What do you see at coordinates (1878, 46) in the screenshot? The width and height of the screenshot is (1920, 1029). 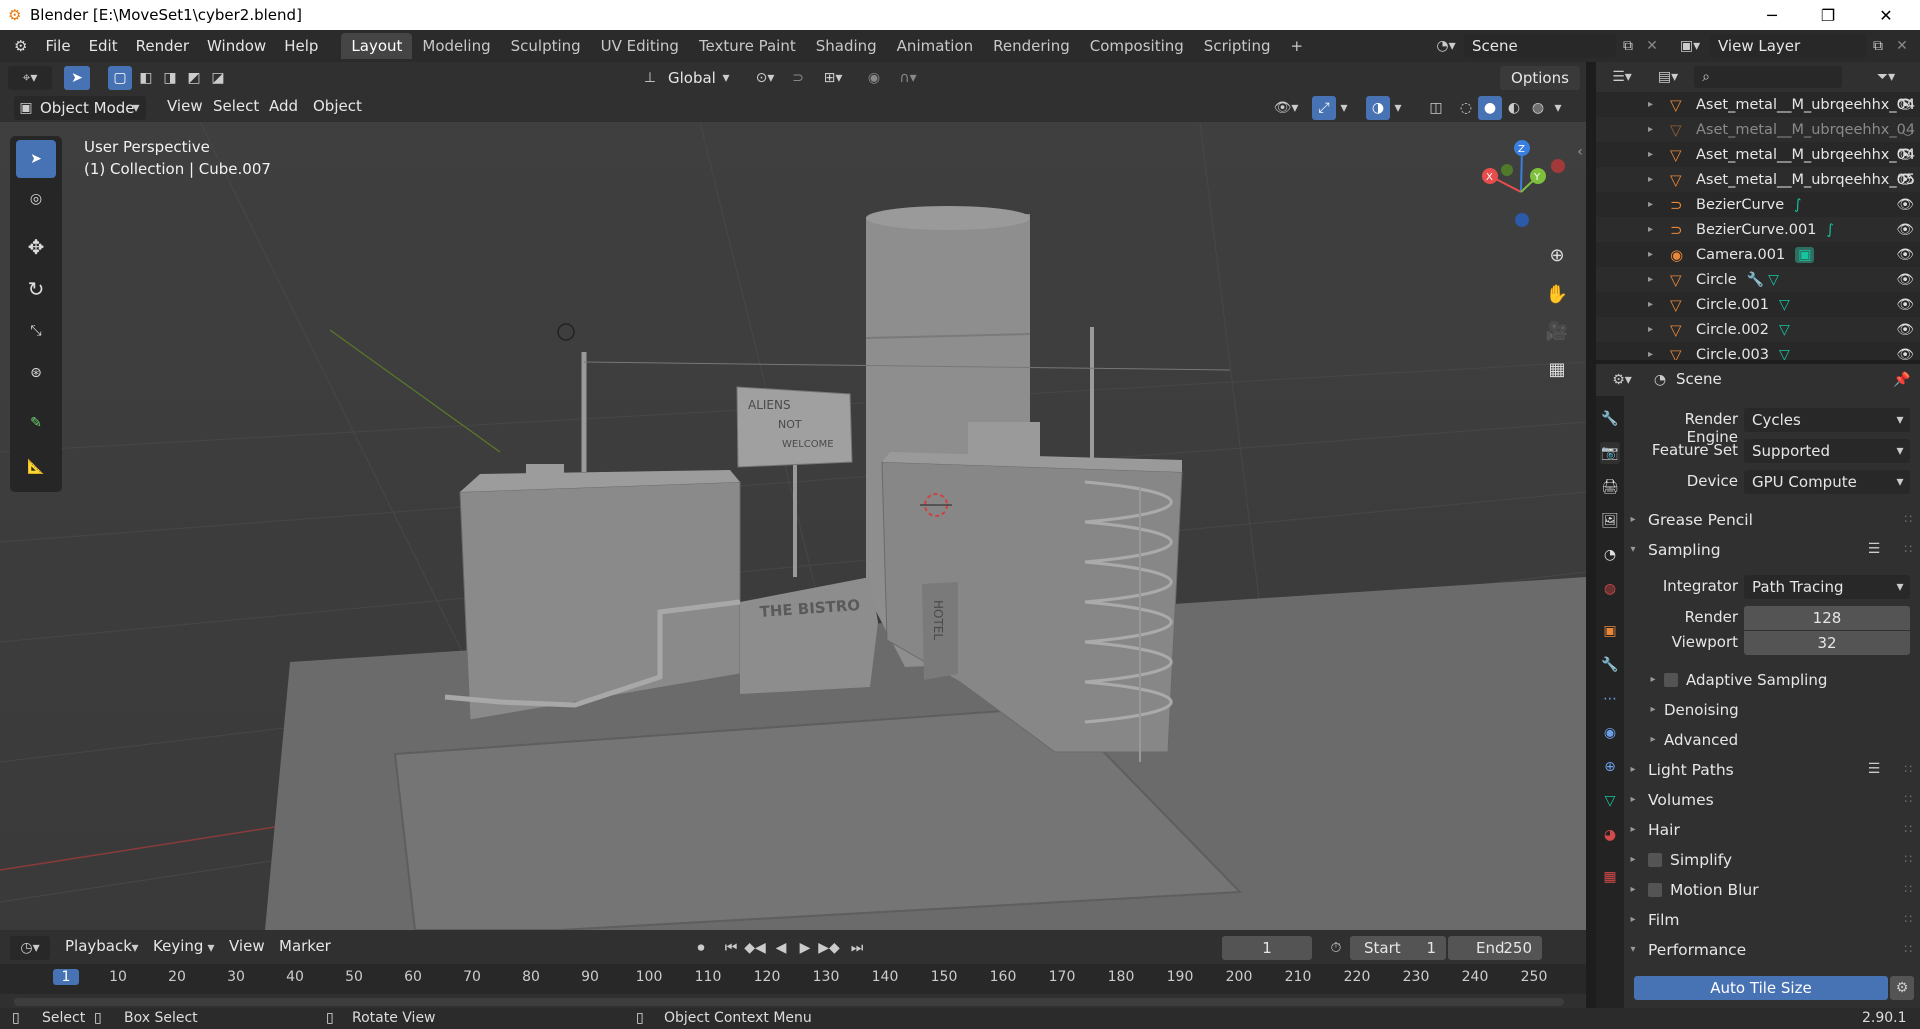 I see `new-view-layer-icon: ⧉` at bounding box center [1878, 46].